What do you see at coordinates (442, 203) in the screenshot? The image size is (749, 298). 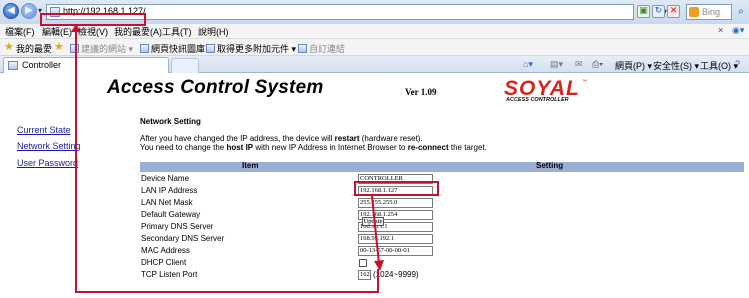 I see `table-row: LAN Net Mask 255.255.255.0` at bounding box center [442, 203].